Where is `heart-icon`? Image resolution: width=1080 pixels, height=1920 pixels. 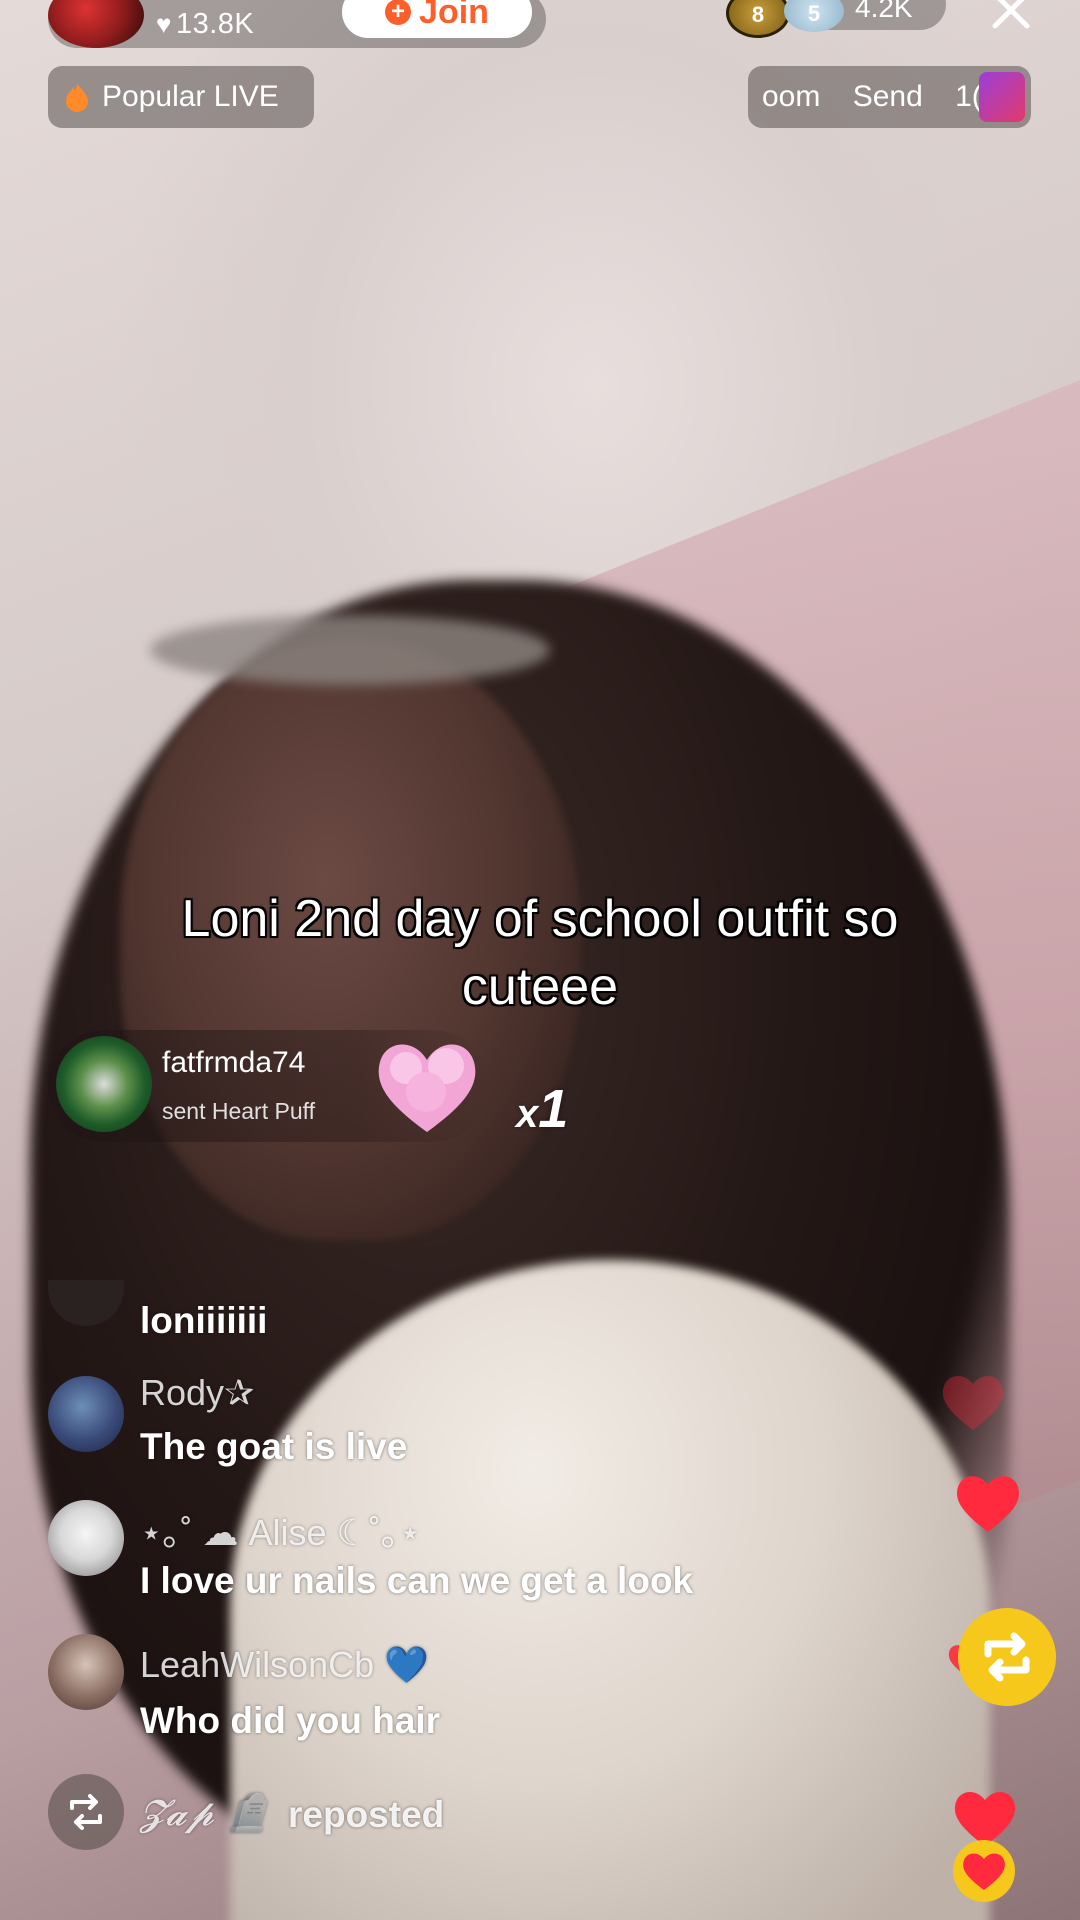
heart-icon is located at coordinates (984, 1871).